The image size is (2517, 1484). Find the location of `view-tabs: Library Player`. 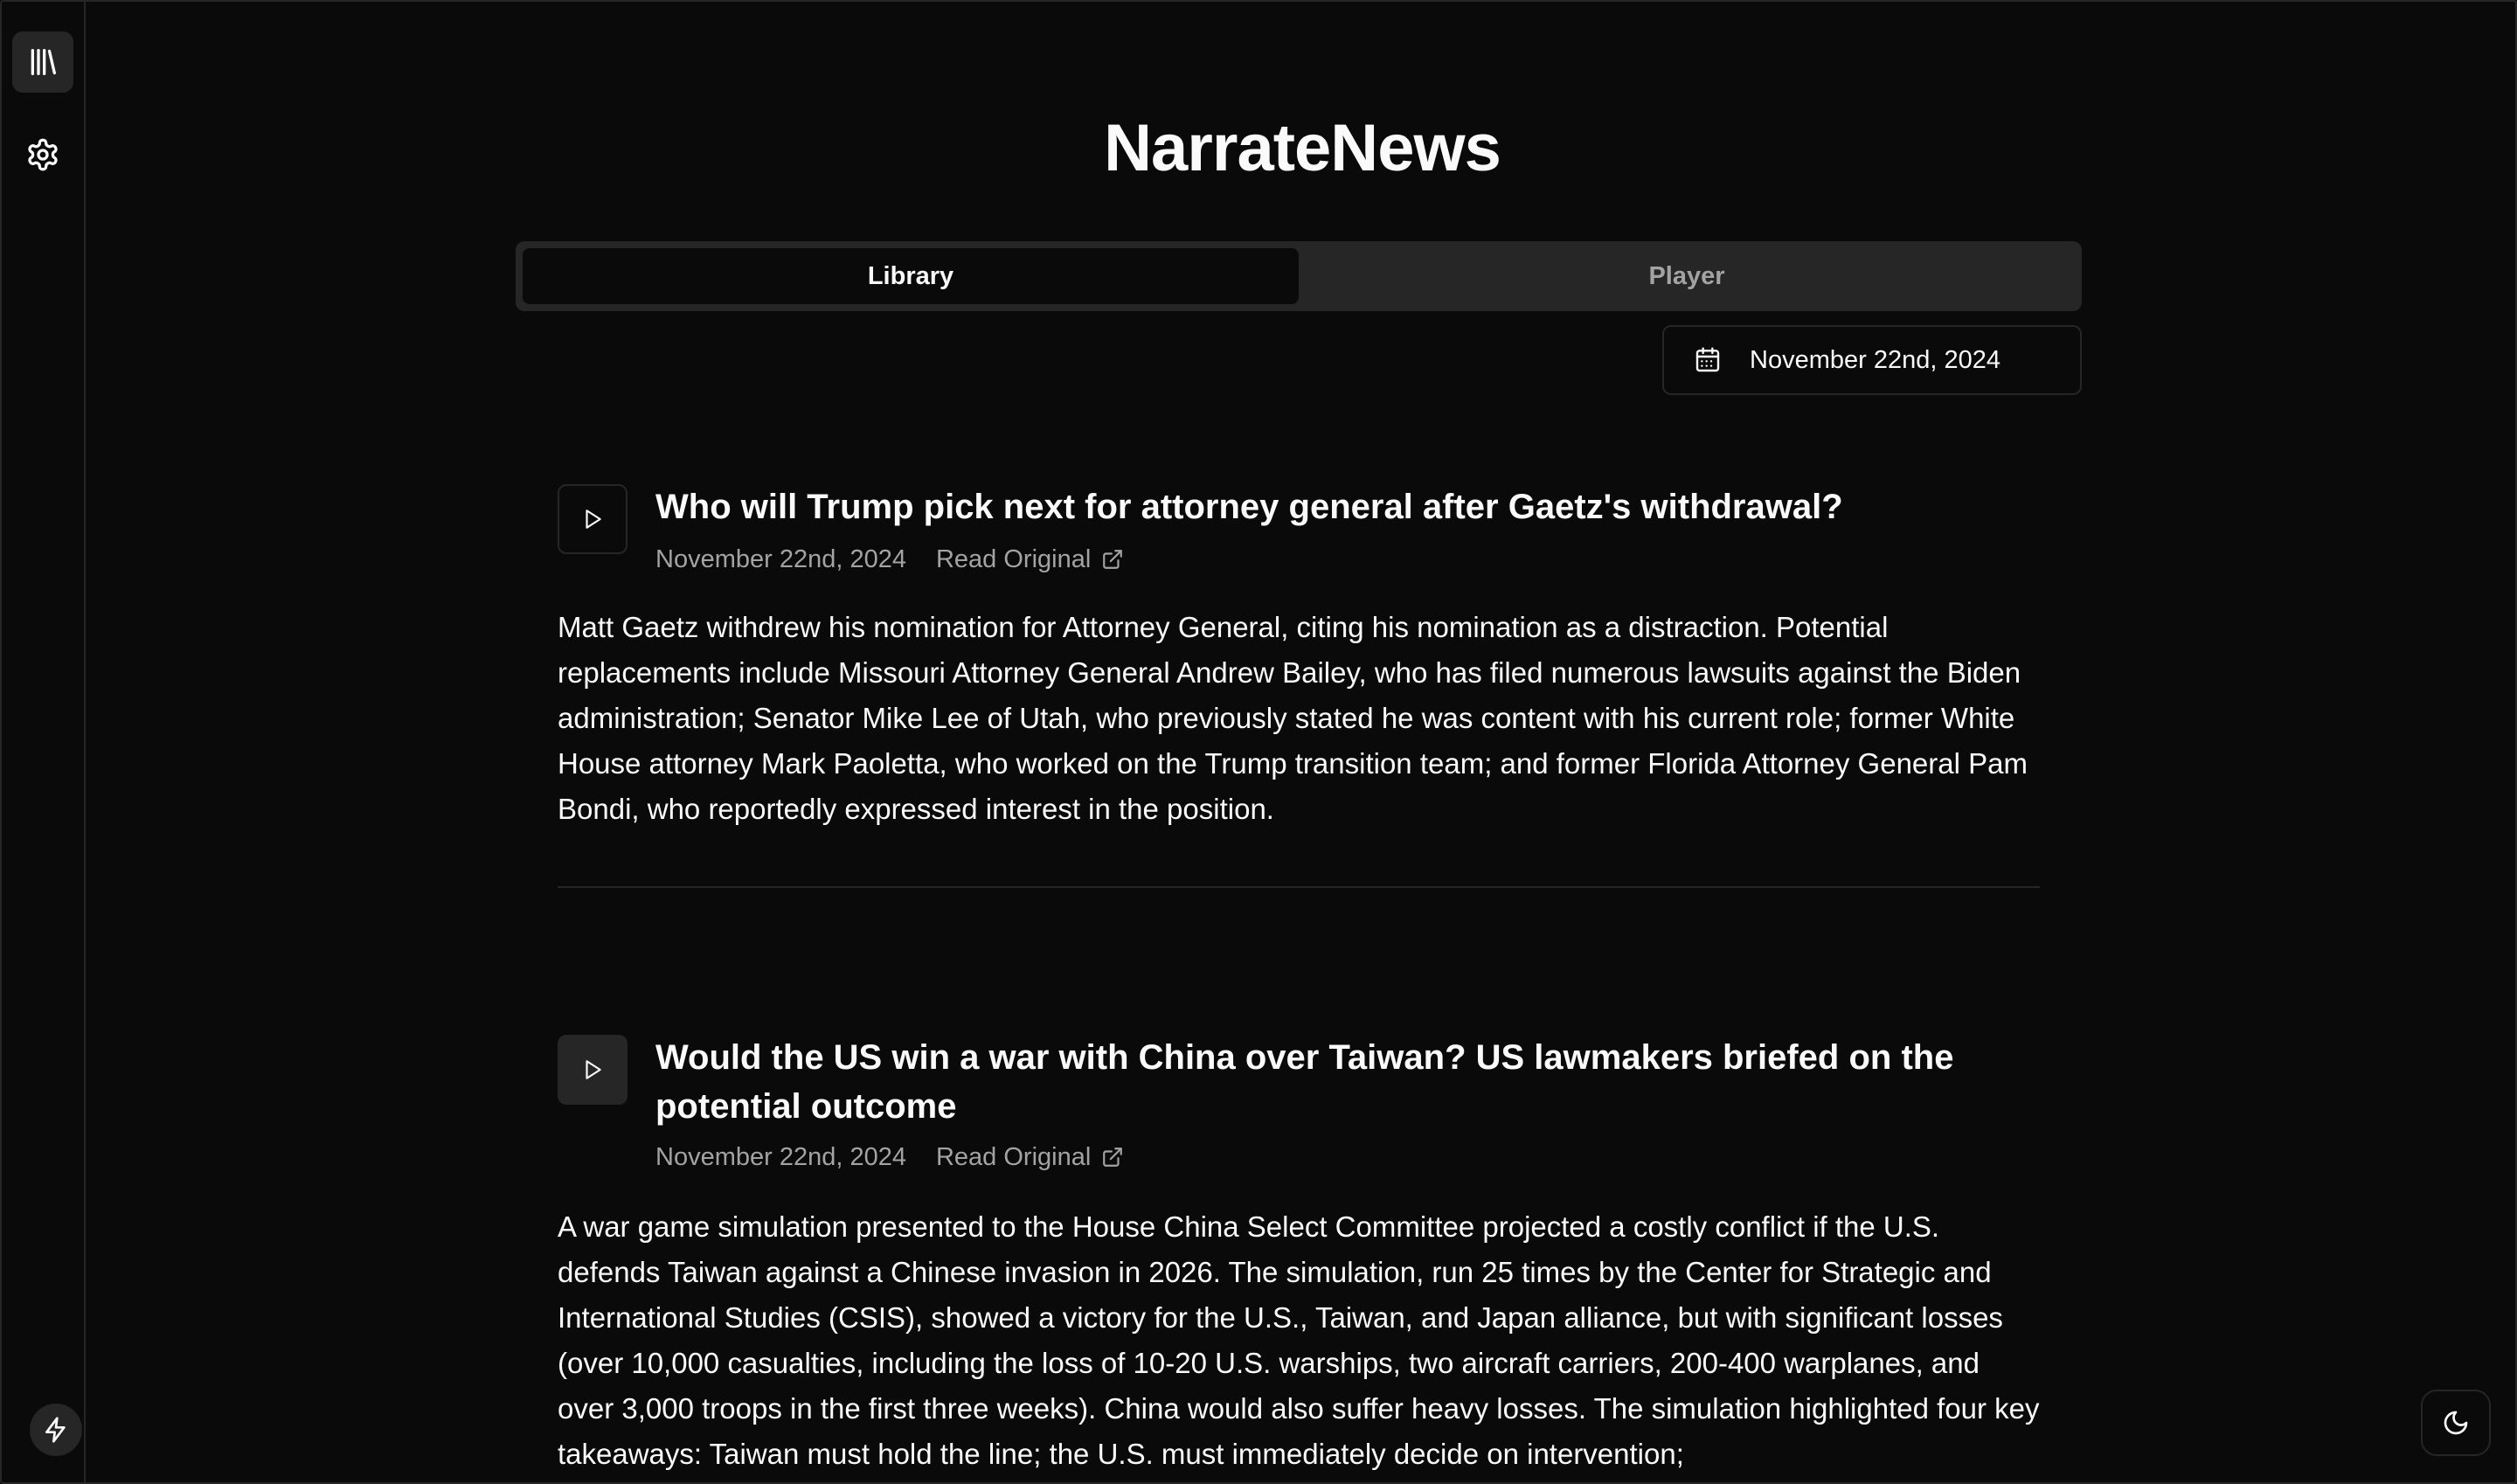

view-tabs: Library Player is located at coordinates (1299, 276).